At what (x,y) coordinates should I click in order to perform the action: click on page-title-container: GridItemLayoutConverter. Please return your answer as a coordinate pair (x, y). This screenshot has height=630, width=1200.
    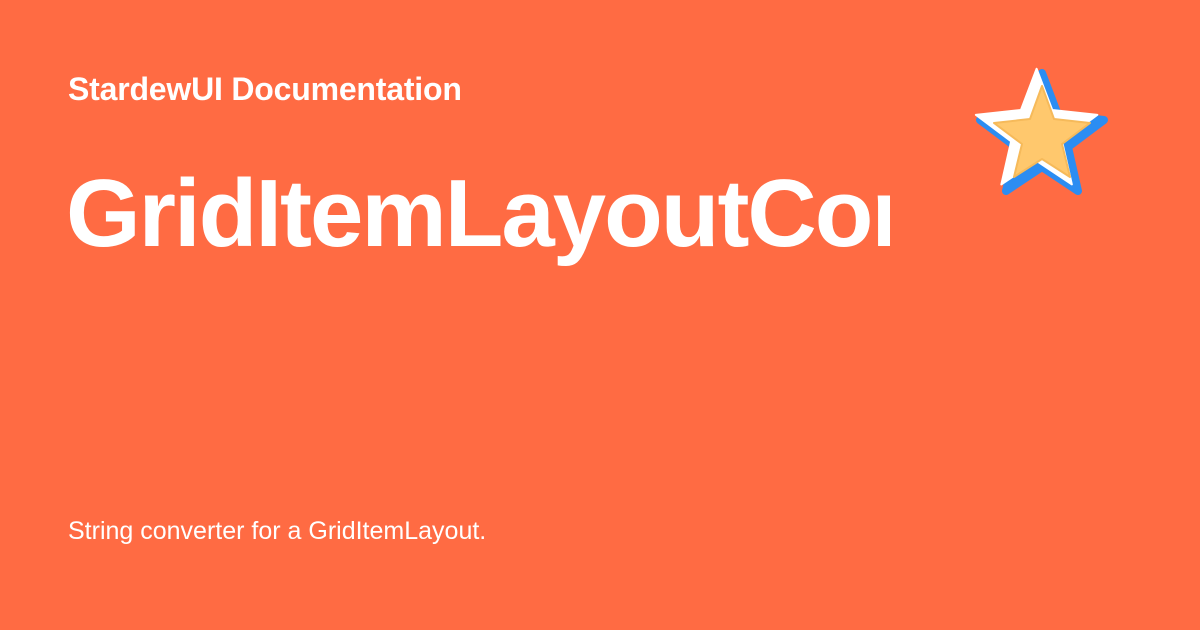
    Looking at the image, I should click on (478, 214).